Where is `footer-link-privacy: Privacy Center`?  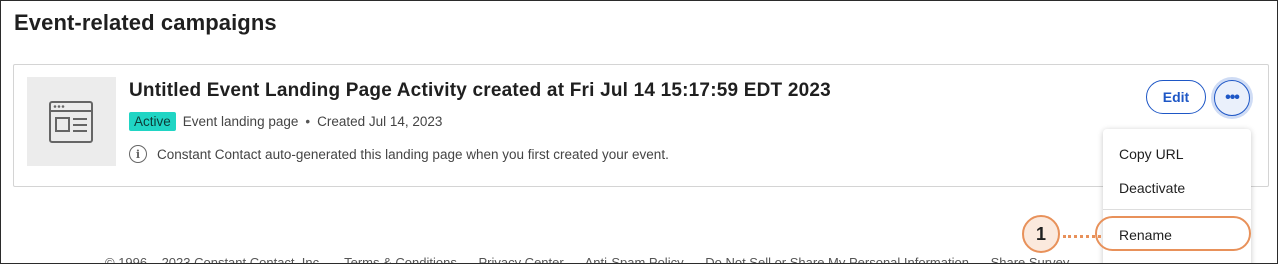
footer-link-privacy: Privacy Center is located at coordinates (520, 259).